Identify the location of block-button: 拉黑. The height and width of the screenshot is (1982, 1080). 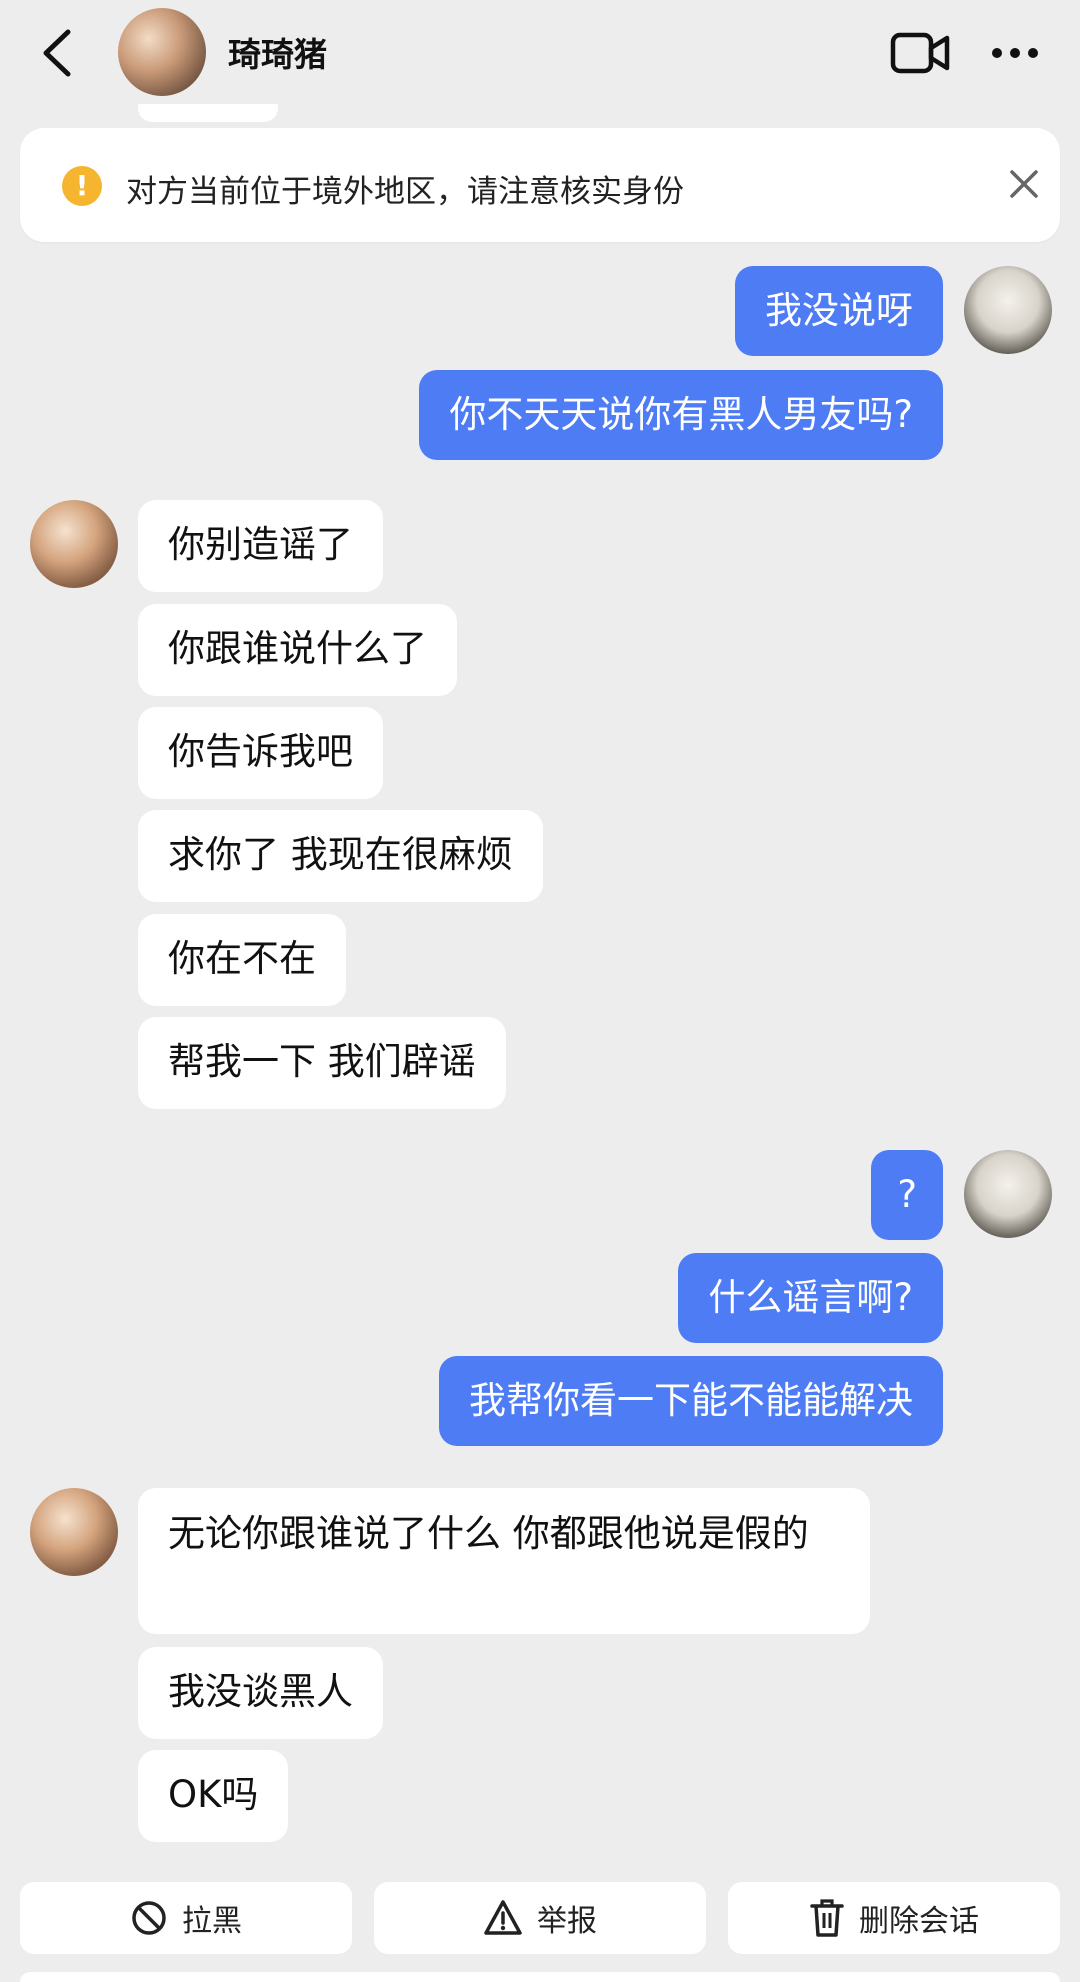
(186, 1918).